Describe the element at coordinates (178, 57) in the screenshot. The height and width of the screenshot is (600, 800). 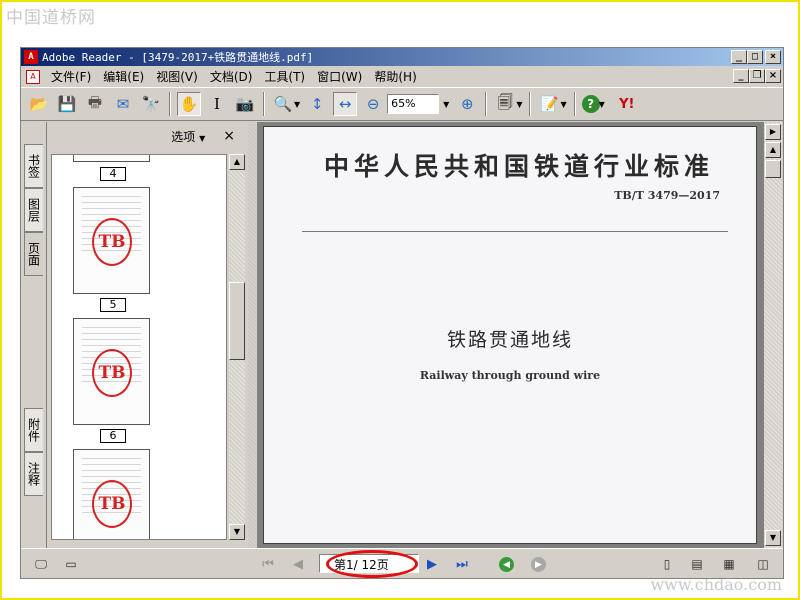
I see `window-title: Adobe Reader - [3479-2017+铁路贯通地线.pdf]` at that location.